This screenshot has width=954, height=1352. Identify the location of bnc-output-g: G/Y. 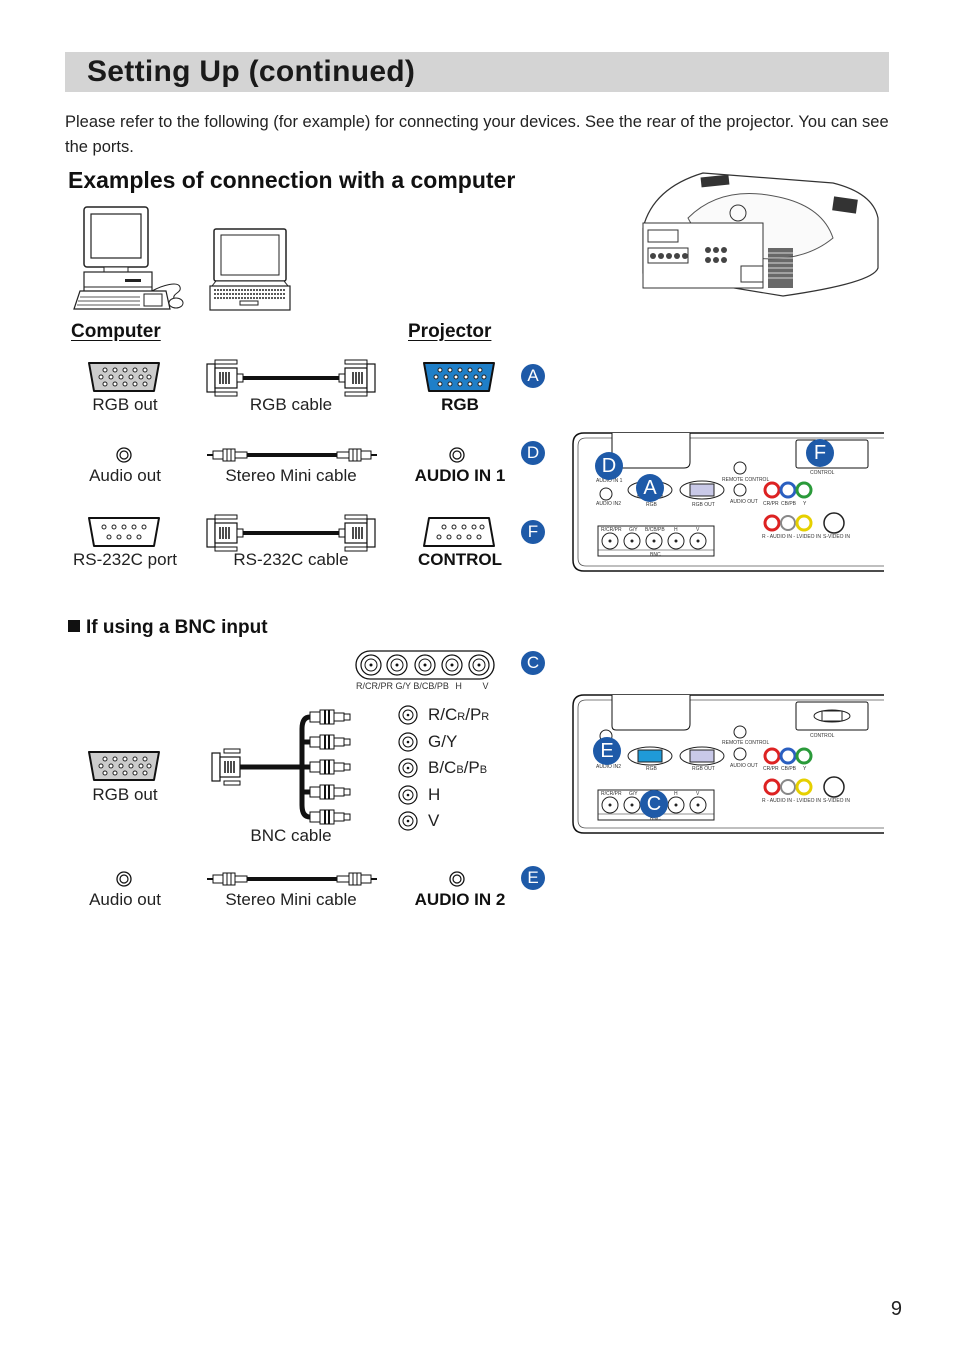
(462, 742).